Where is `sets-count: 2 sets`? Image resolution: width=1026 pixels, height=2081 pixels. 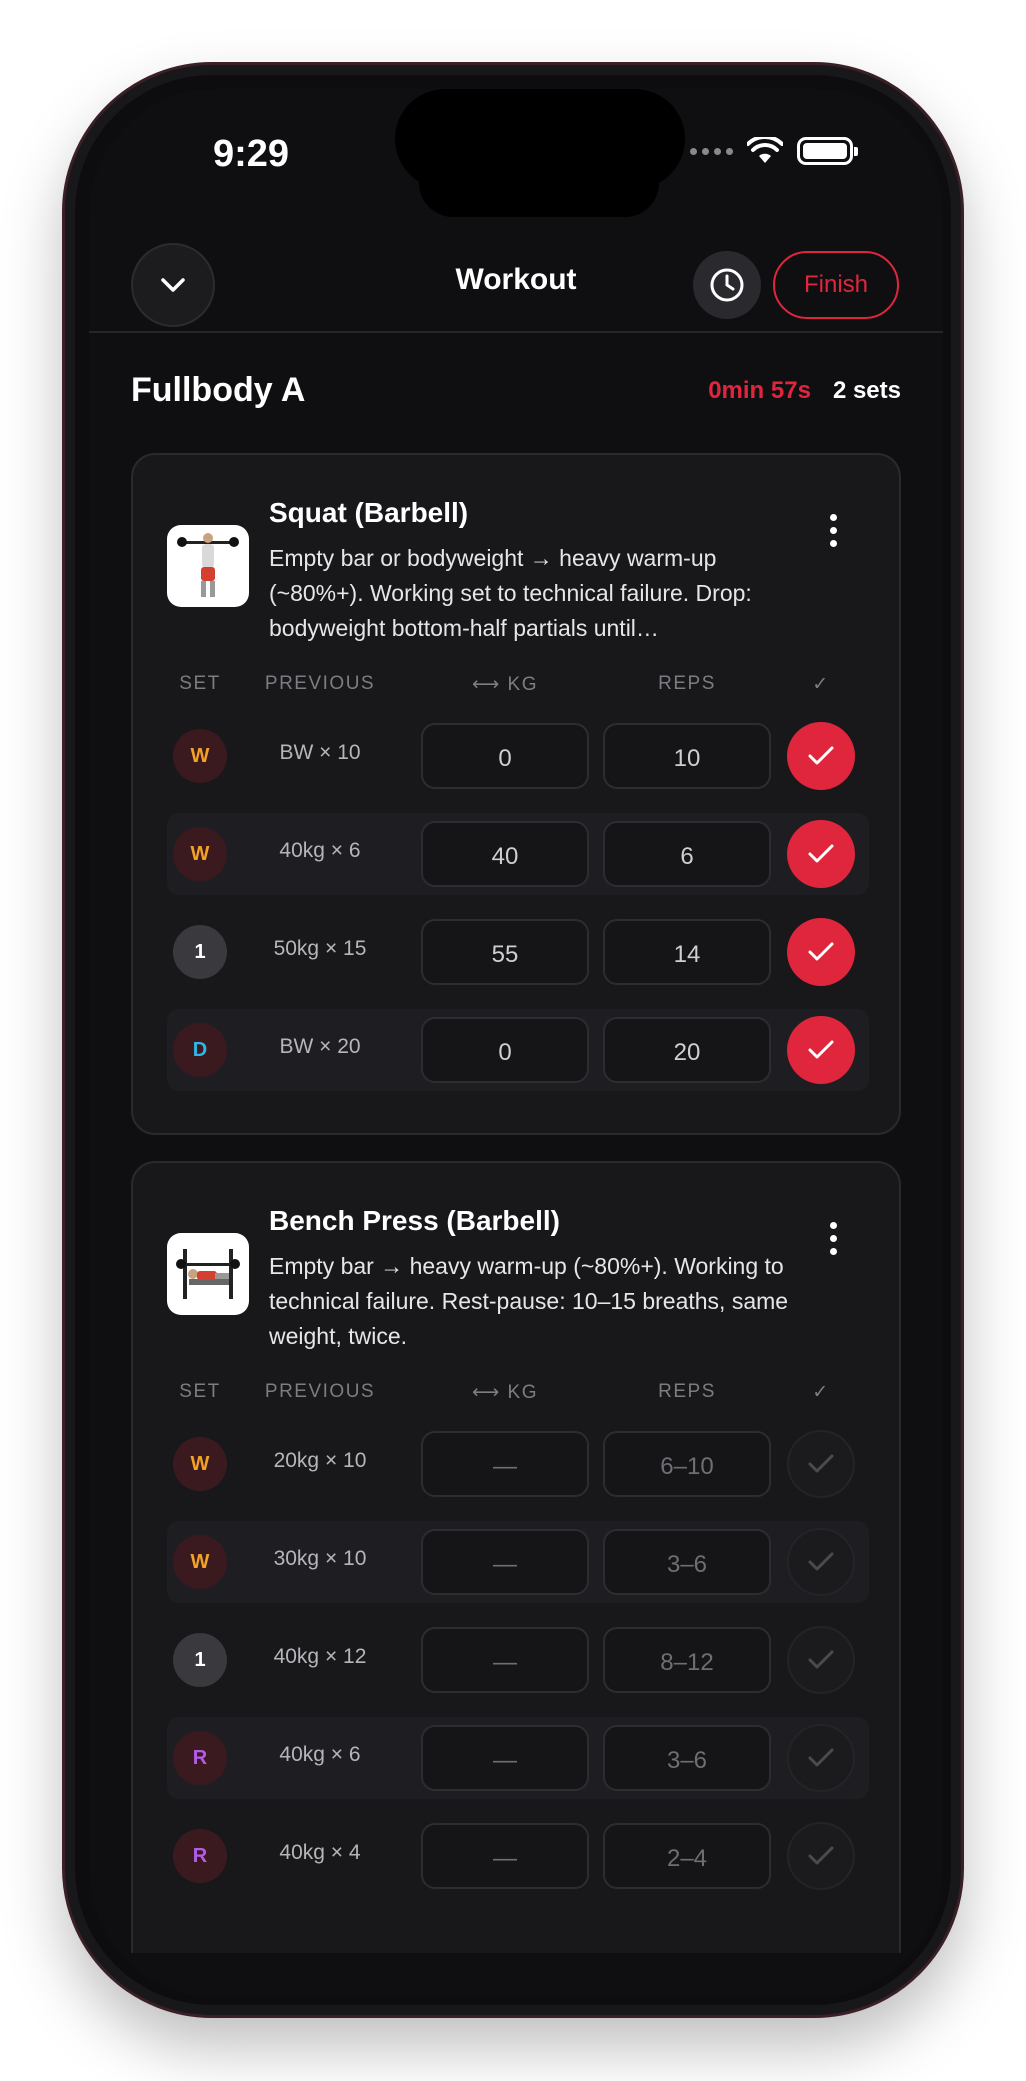
sets-count: 2 sets is located at coordinates (866, 390).